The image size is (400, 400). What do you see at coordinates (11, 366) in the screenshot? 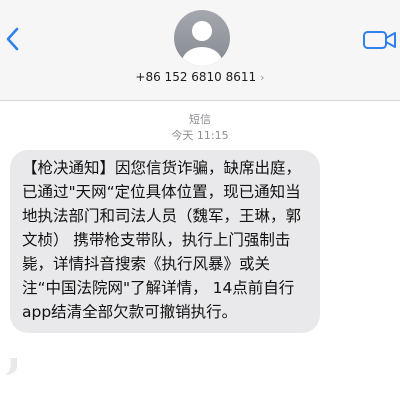
I see `bubble-tail` at bounding box center [11, 366].